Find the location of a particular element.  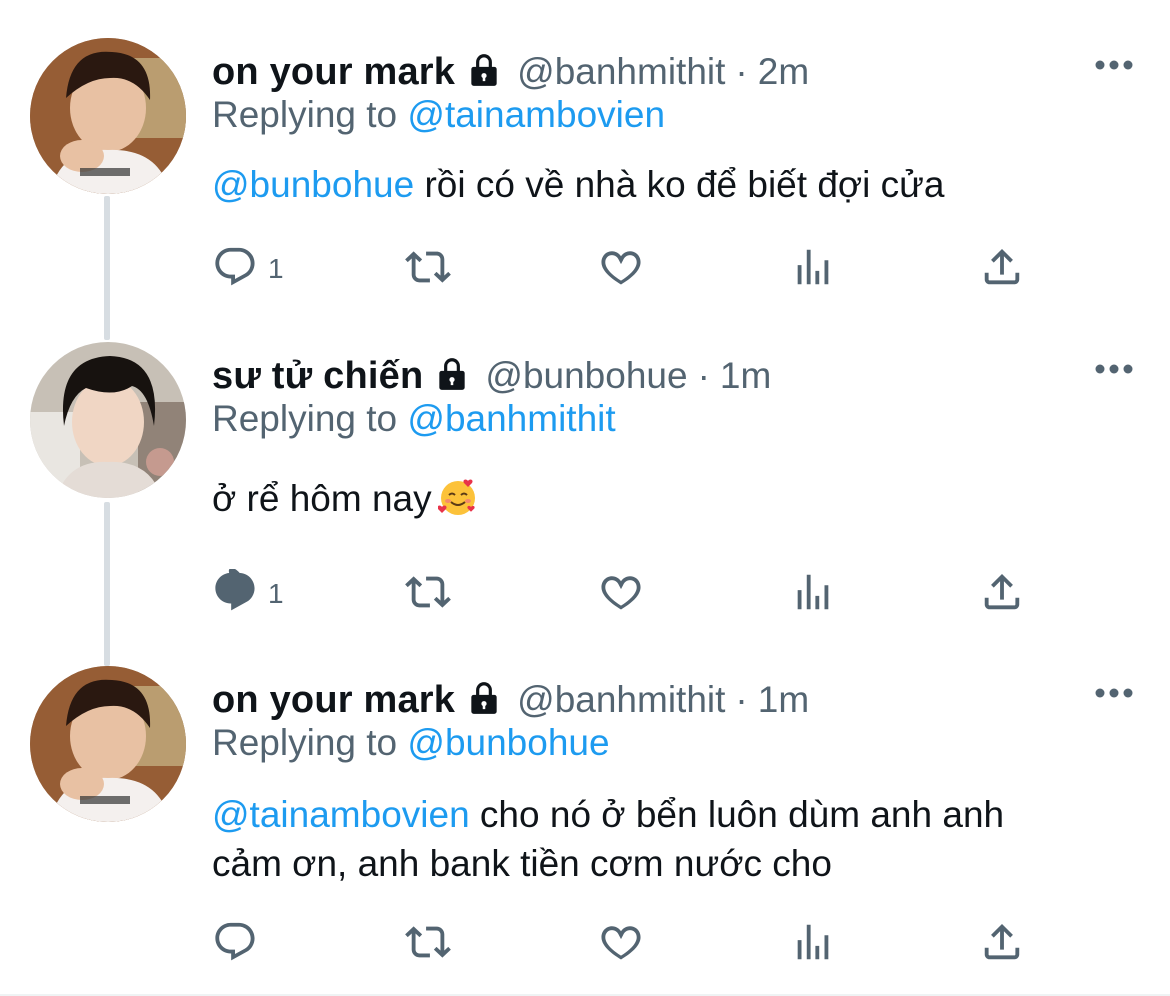

reply-button is located at coordinates (240, 944).